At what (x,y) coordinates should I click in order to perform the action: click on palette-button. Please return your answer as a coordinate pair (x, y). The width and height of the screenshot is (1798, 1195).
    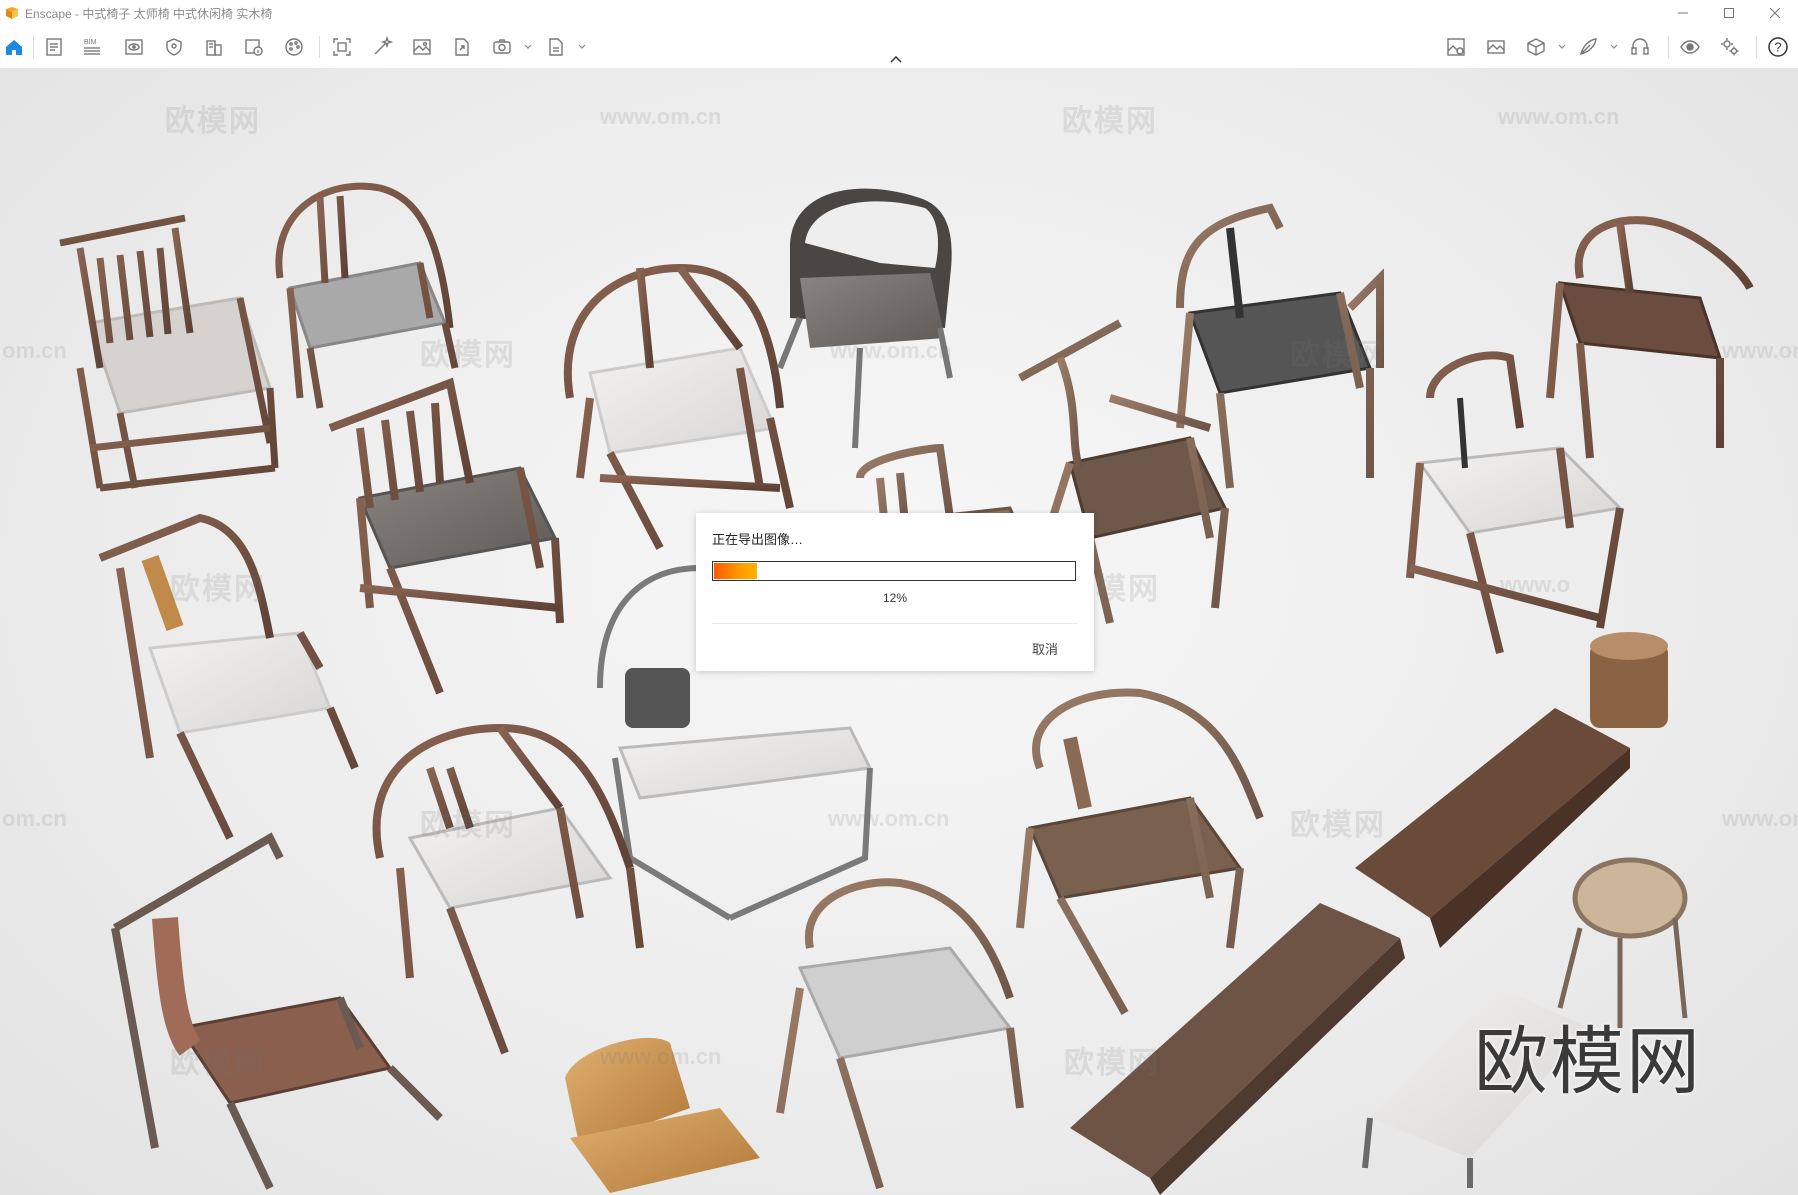
    Looking at the image, I should click on (294, 47).